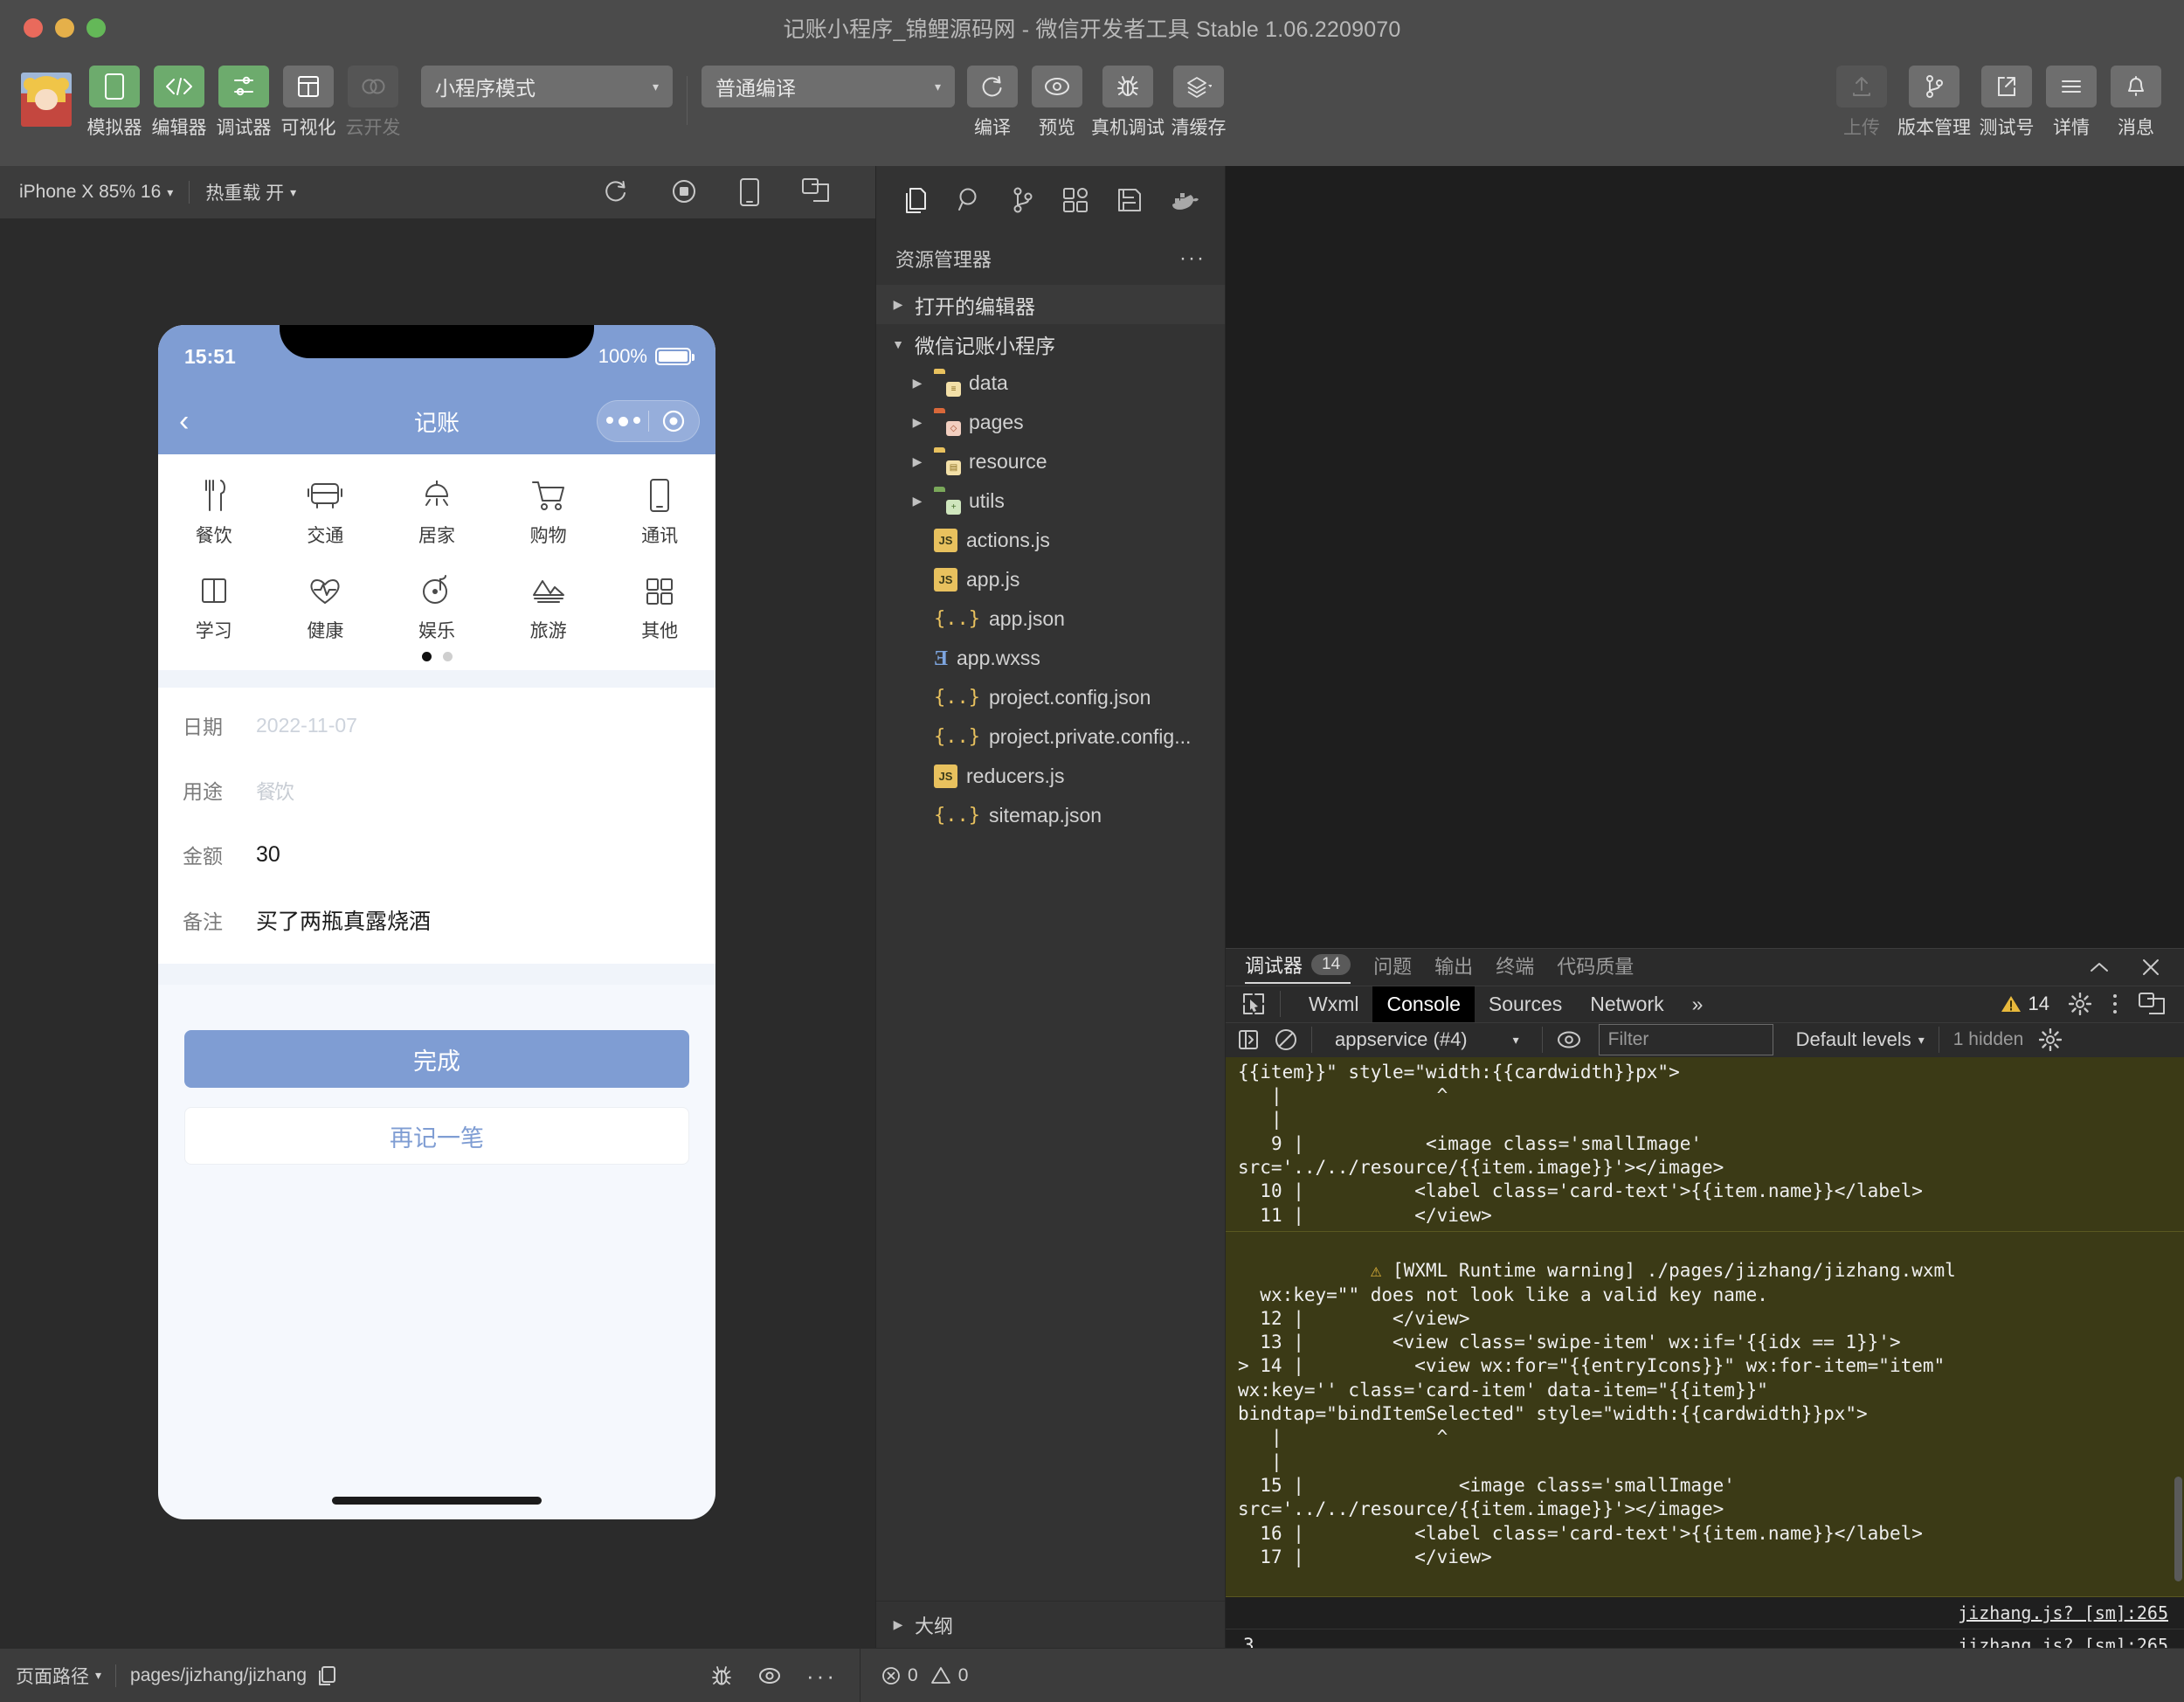 The image size is (2184, 1702). Describe the element at coordinates (1423, 1004) in the screenshot. I see `tab-console: Console` at that location.